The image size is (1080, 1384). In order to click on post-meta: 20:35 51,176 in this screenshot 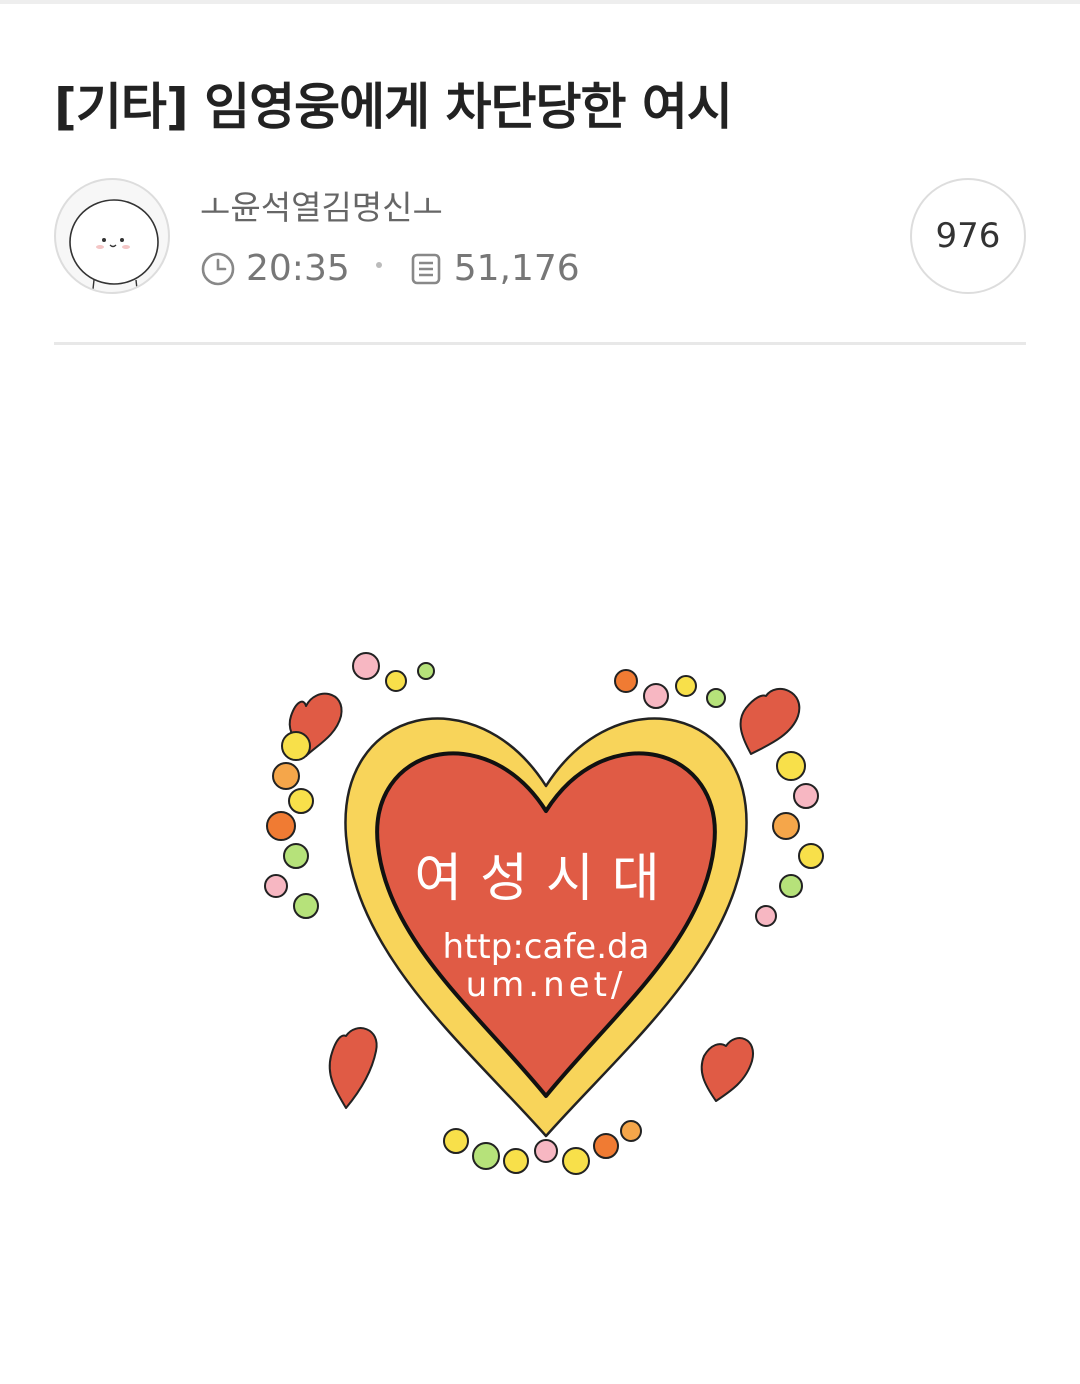, I will do `click(390, 269)`.